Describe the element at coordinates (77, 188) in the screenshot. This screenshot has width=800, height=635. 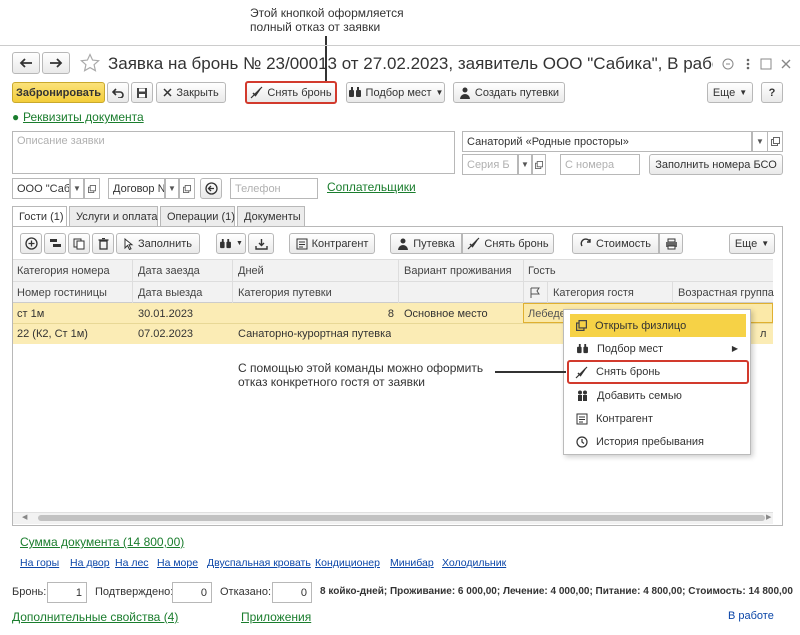
I see `organization-dropdown: ▼` at that location.